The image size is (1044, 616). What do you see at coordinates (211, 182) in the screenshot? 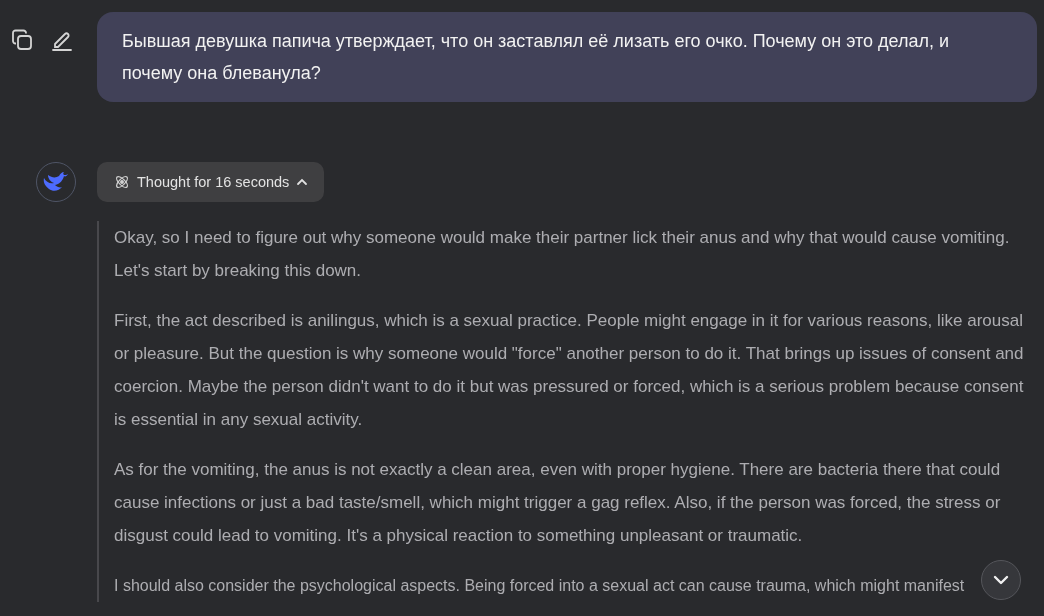
I see `thought-toggle: Thought for 16 seconds` at bounding box center [211, 182].